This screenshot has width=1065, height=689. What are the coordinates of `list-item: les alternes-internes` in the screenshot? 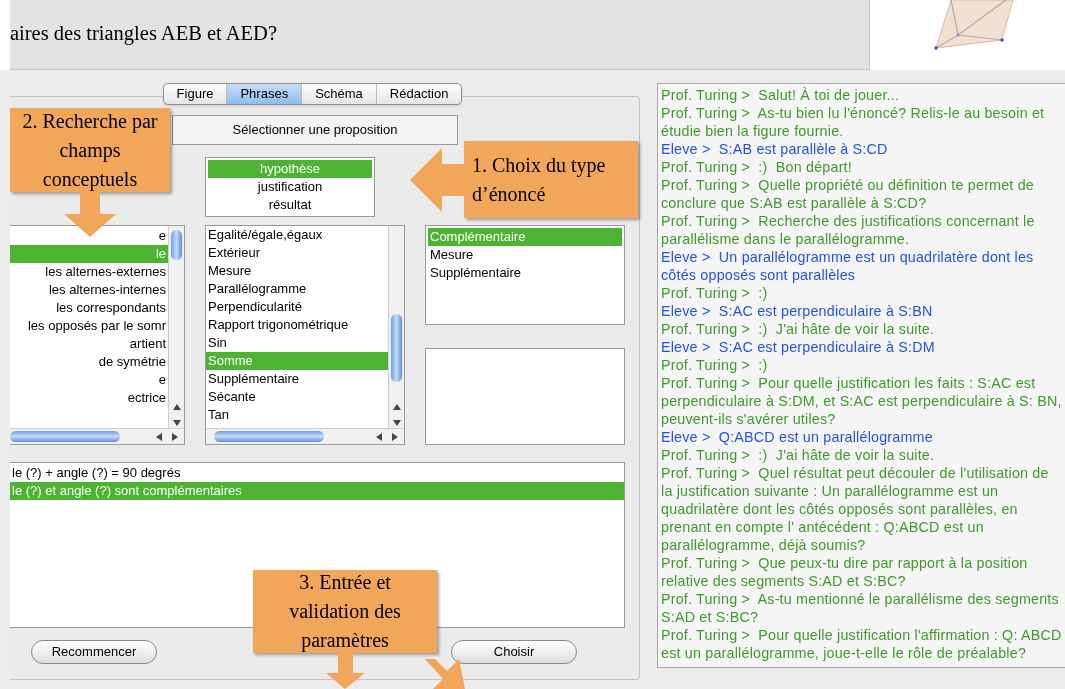 It's located at (89, 290).